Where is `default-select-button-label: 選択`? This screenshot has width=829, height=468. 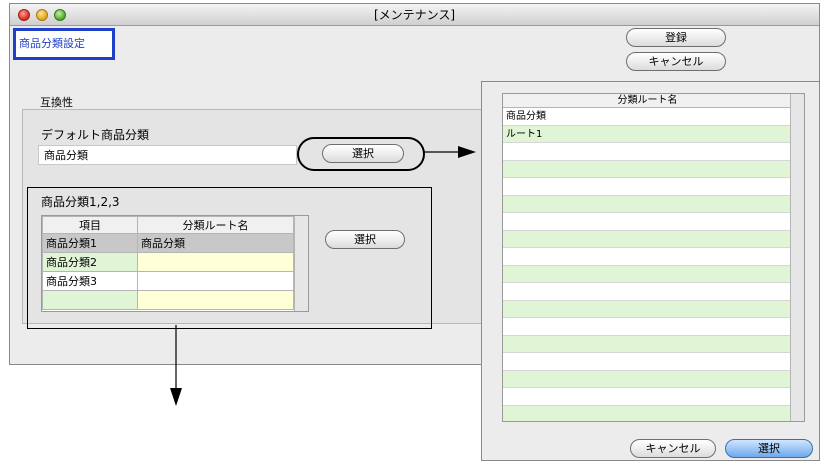
default-select-button-label: 選択 is located at coordinates (363, 153).